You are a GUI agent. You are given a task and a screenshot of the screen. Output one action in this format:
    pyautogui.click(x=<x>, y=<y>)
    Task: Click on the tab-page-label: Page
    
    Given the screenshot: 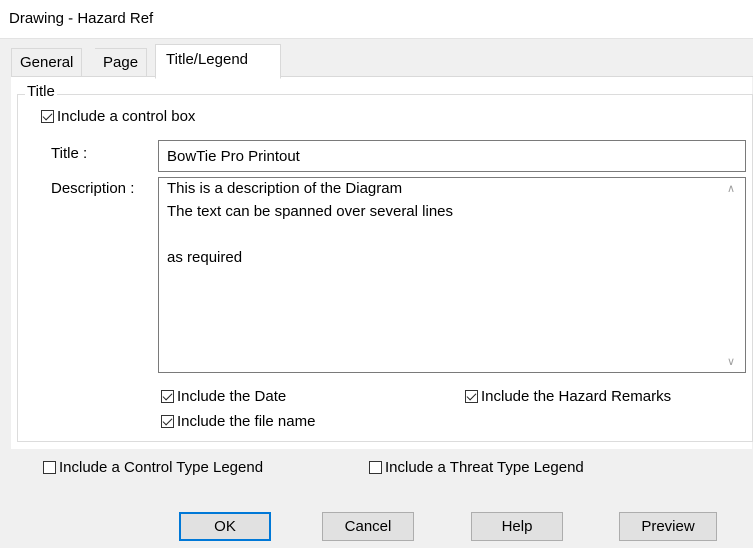 What is the action you would take?
    pyautogui.click(x=121, y=62)
    